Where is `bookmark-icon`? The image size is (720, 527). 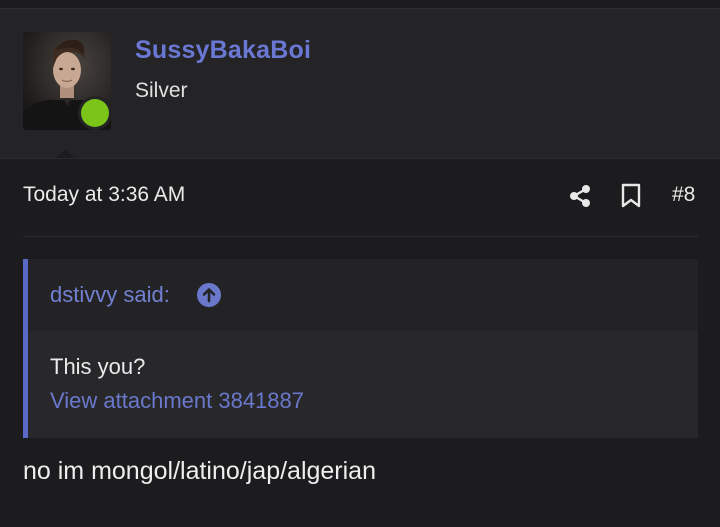
bookmark-icon is located at coordinates (631, 196).